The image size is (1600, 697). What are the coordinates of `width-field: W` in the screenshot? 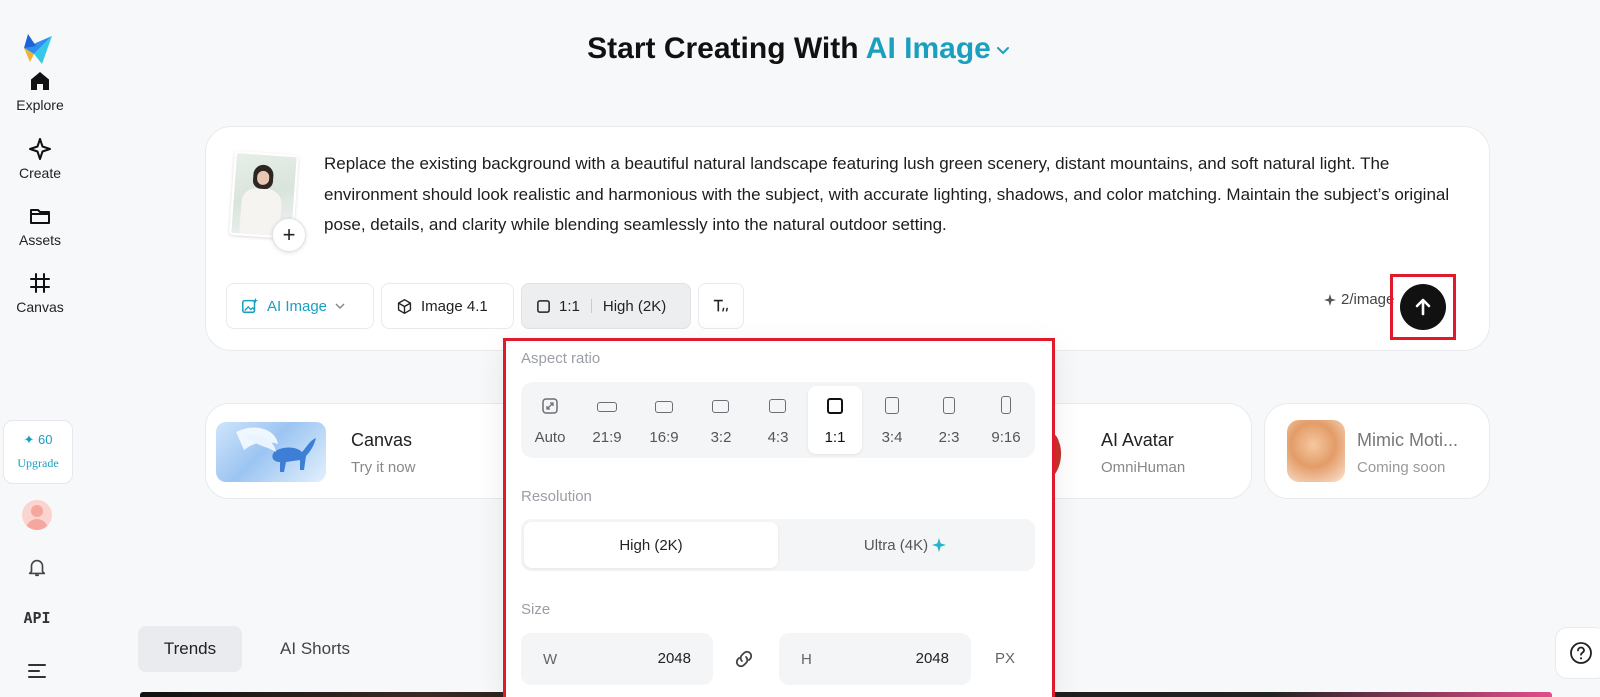 It's located at (617, 659).